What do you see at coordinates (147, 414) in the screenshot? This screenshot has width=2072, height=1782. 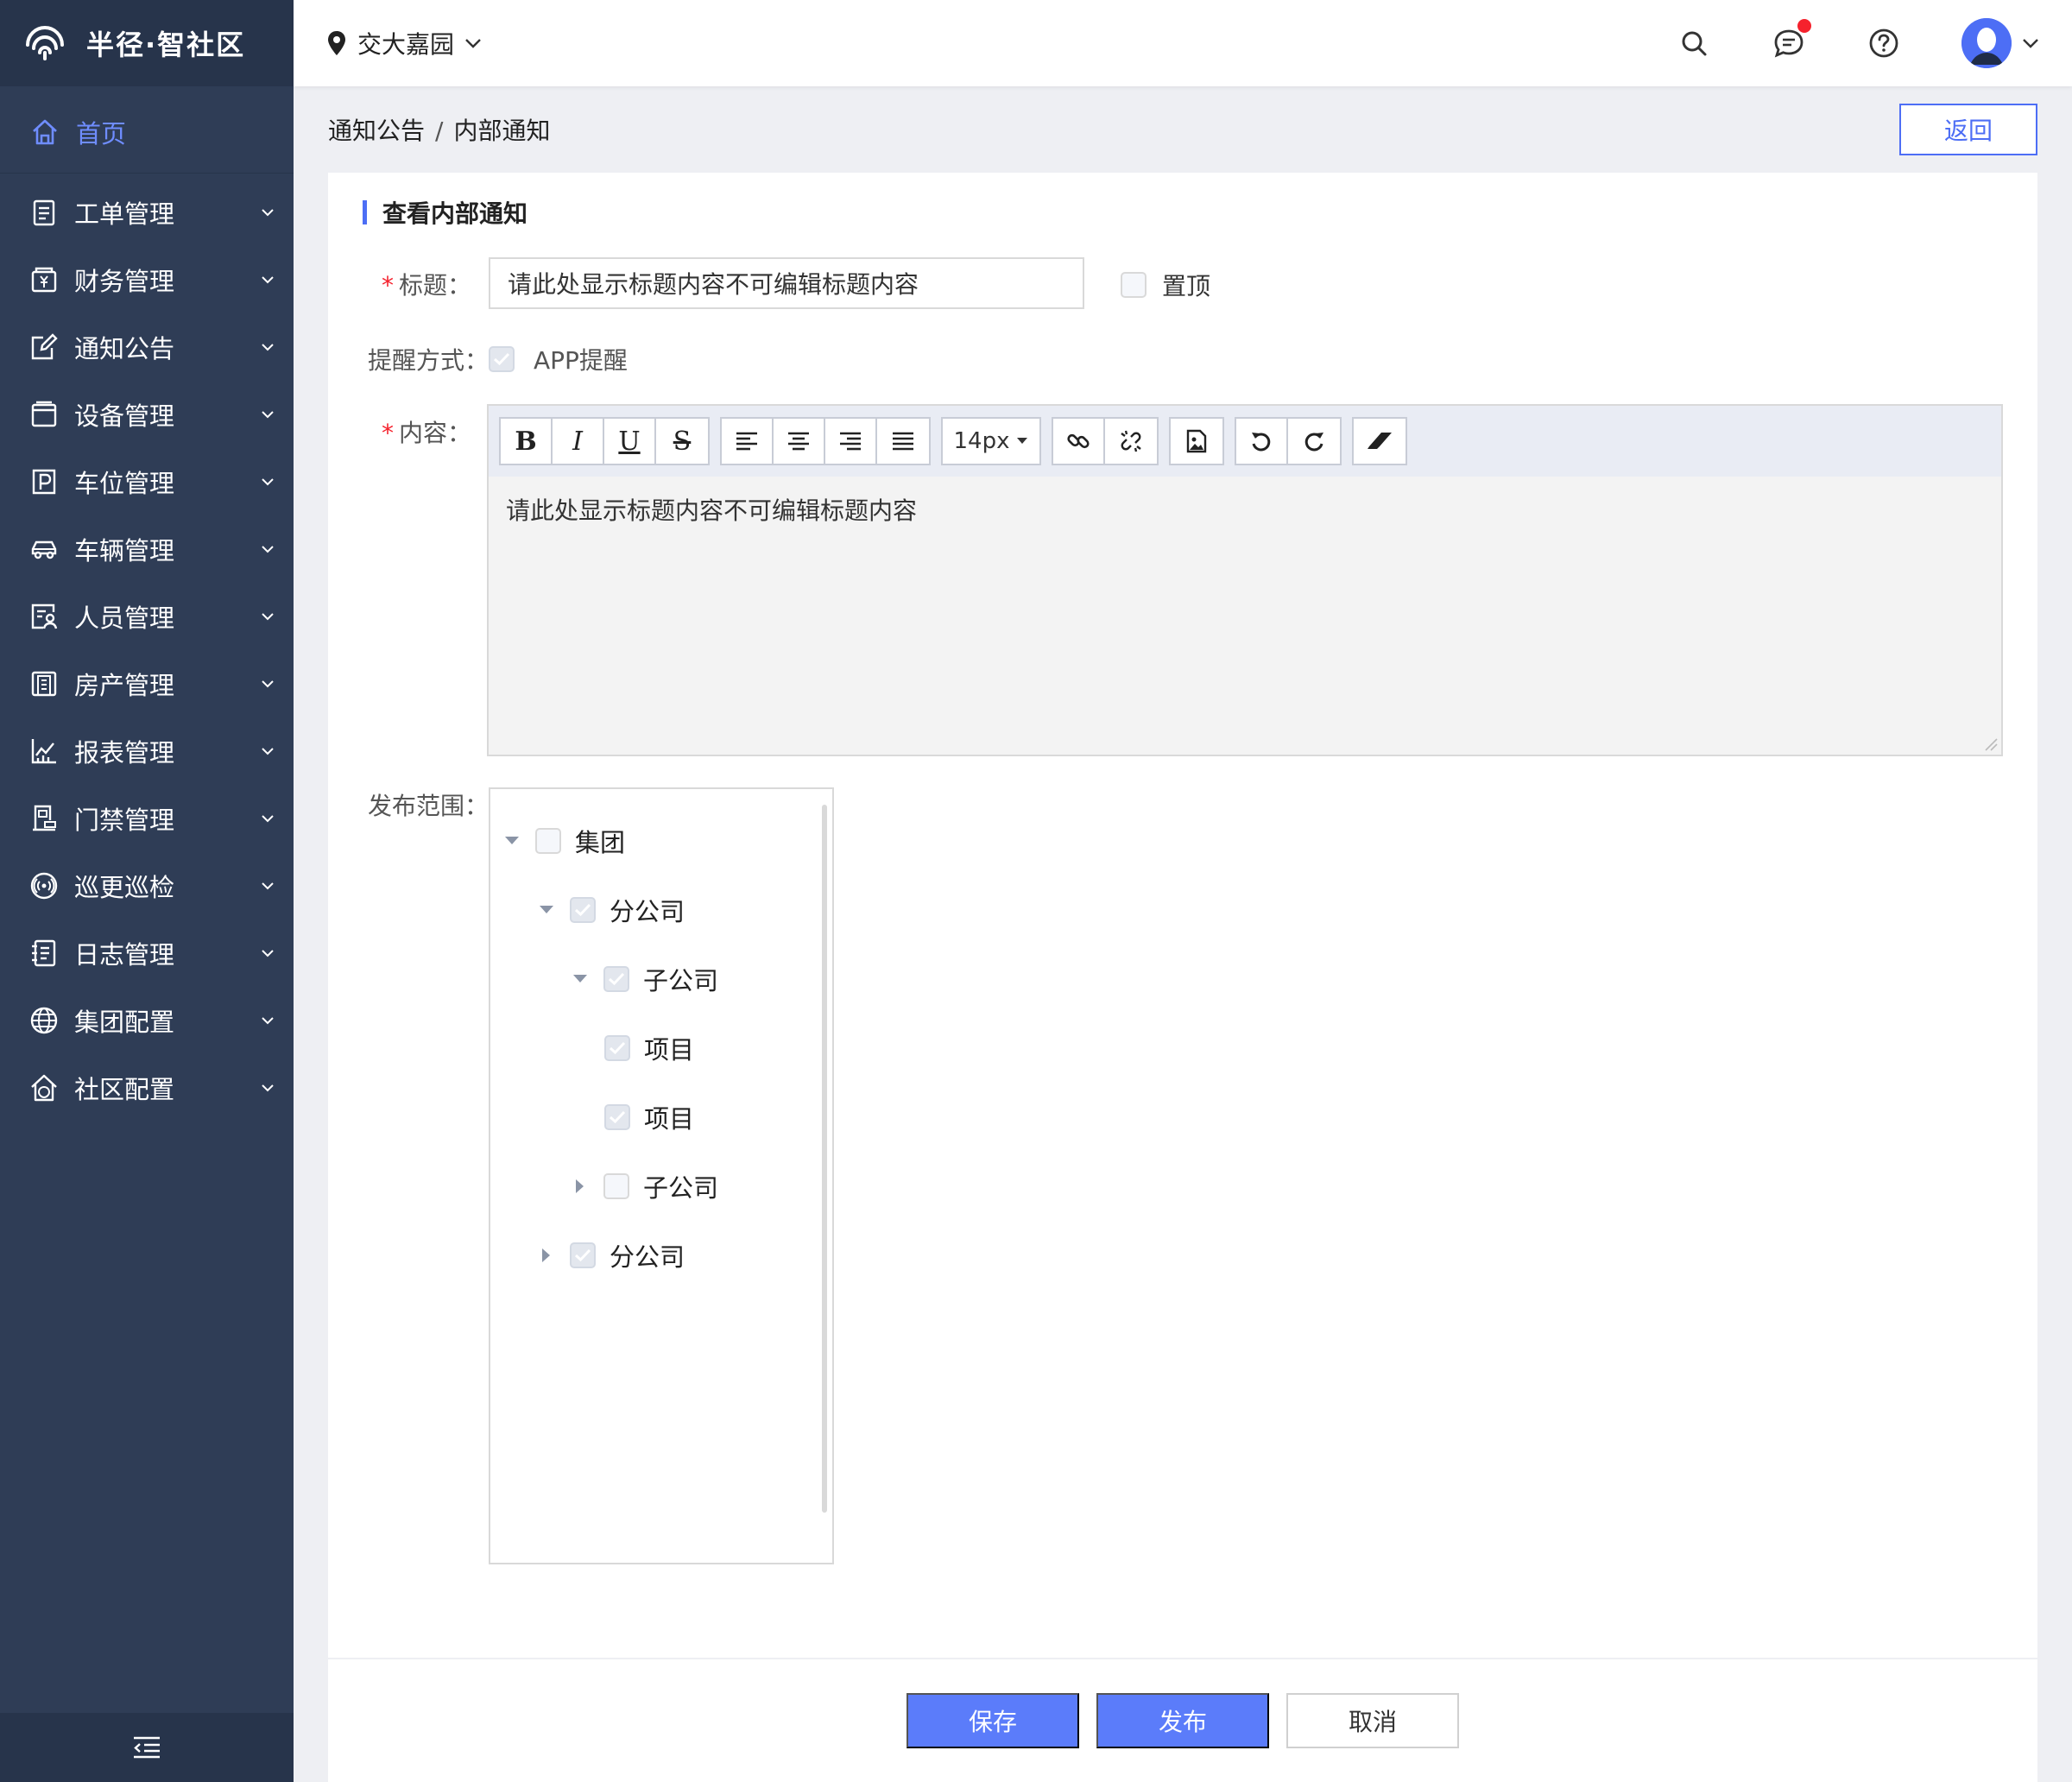 I see `sidebar-item-4: 设备管理` at bounding box center [147, 414].